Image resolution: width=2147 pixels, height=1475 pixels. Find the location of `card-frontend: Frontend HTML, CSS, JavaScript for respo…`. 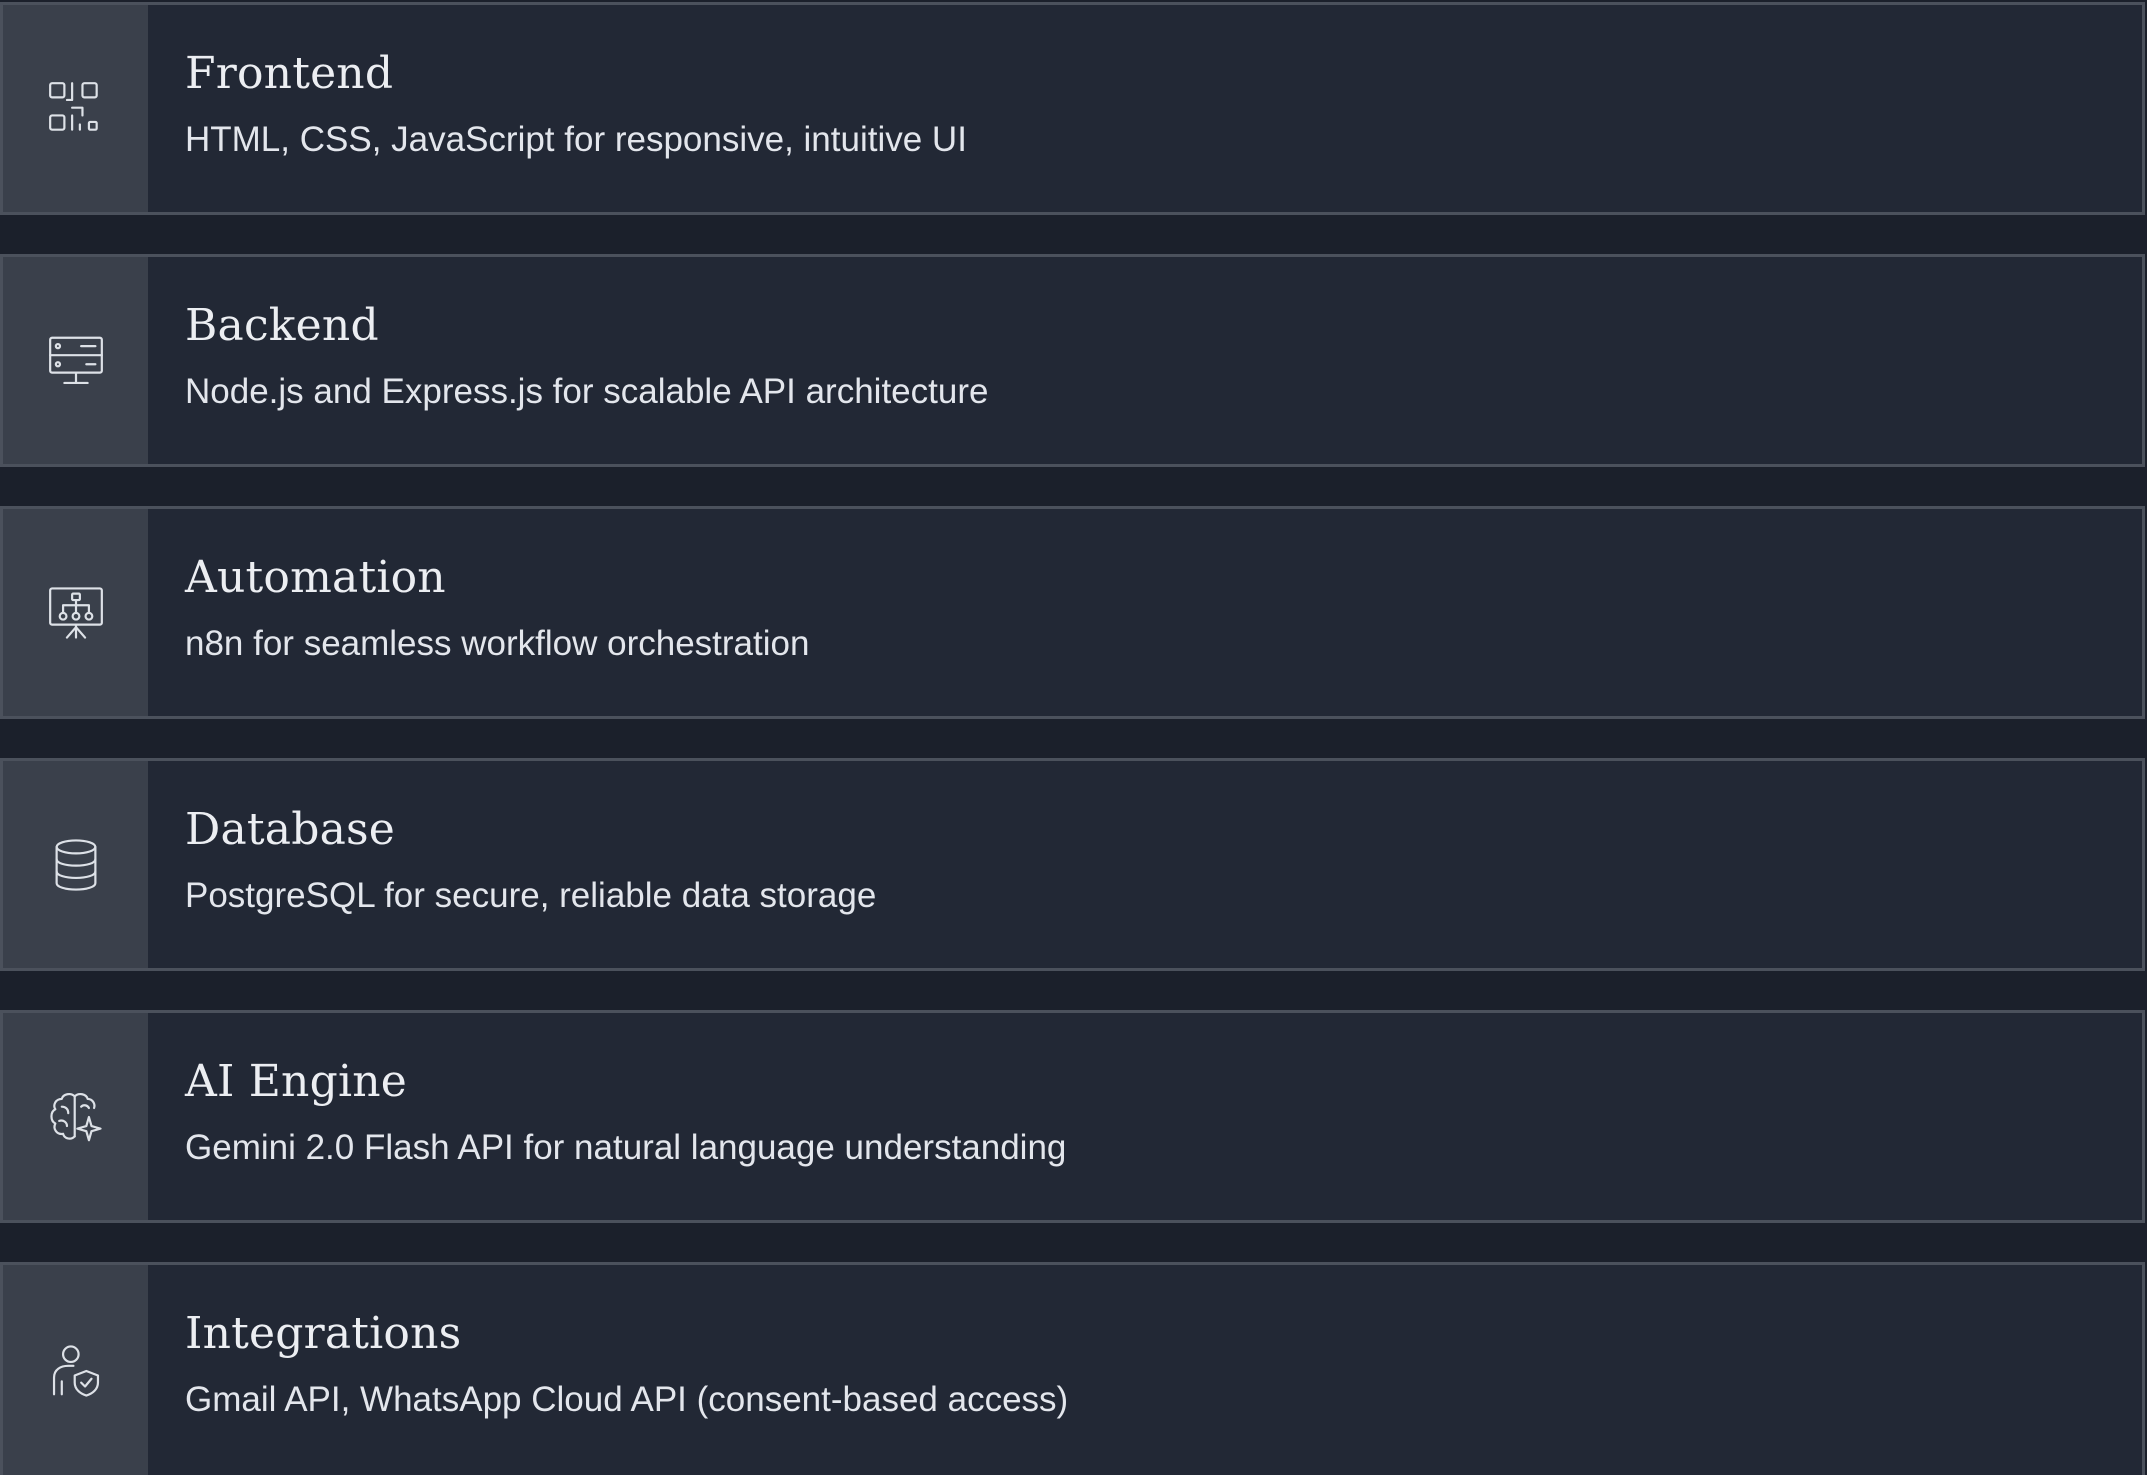

card-frontend: Frontend HTML, CSS, JavaScript for respo… is located at coordinates (1072, 108).